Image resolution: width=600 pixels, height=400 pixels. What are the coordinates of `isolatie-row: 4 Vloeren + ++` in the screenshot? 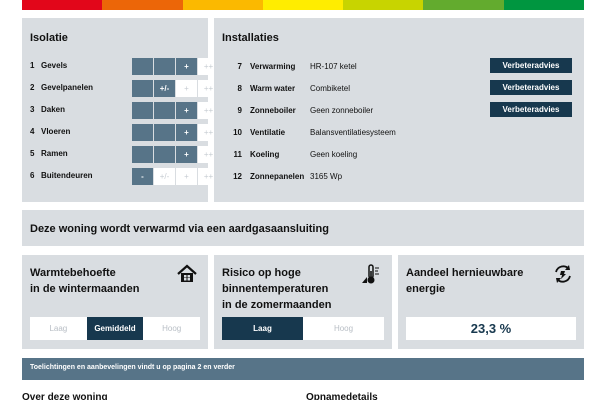 It's located at (124, 132).